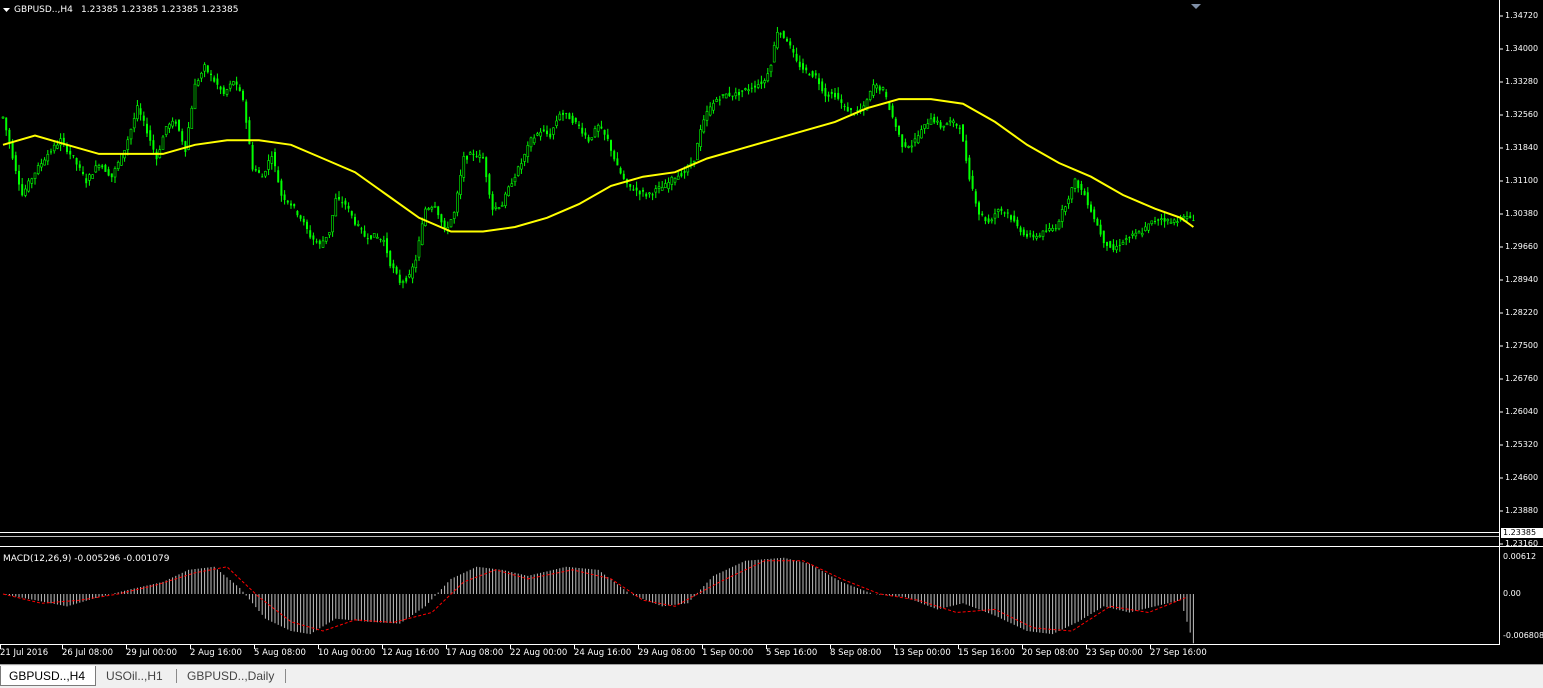 The image size is (1543, 688). Describe the element at coordinates (6, 10) in the screenshot. I see `triangle-down-icon` at that location.